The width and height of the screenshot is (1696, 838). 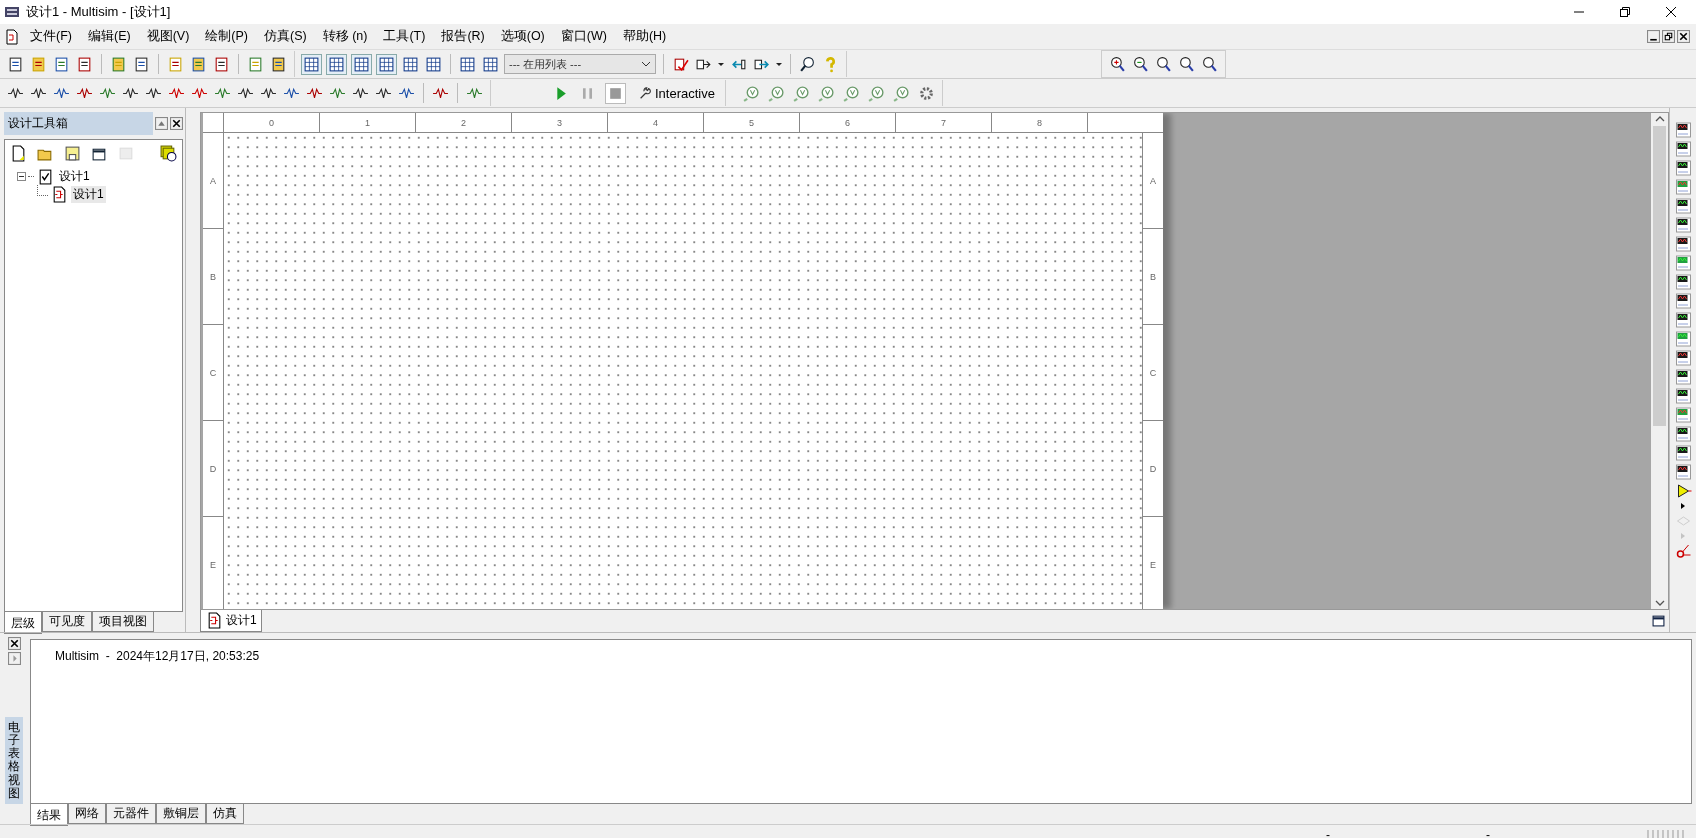 I want to click on menu-item: 转移 (n), so click(x=345, y=36).